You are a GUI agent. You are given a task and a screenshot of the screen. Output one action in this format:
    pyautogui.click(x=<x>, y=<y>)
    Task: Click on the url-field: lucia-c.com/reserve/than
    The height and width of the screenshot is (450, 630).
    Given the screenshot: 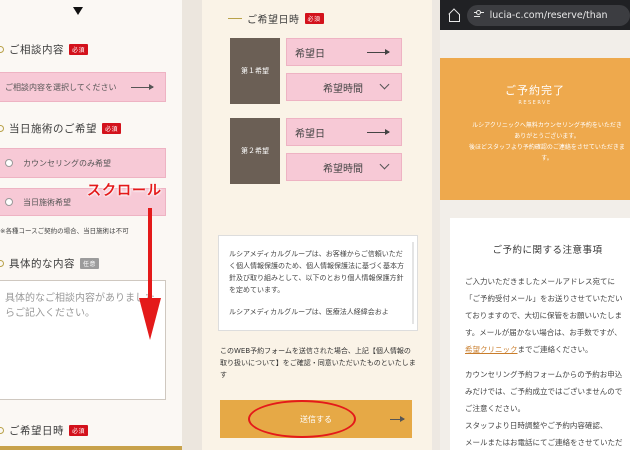 What is the action you would take?
    pyautogui.click(x=548, y=15)
    